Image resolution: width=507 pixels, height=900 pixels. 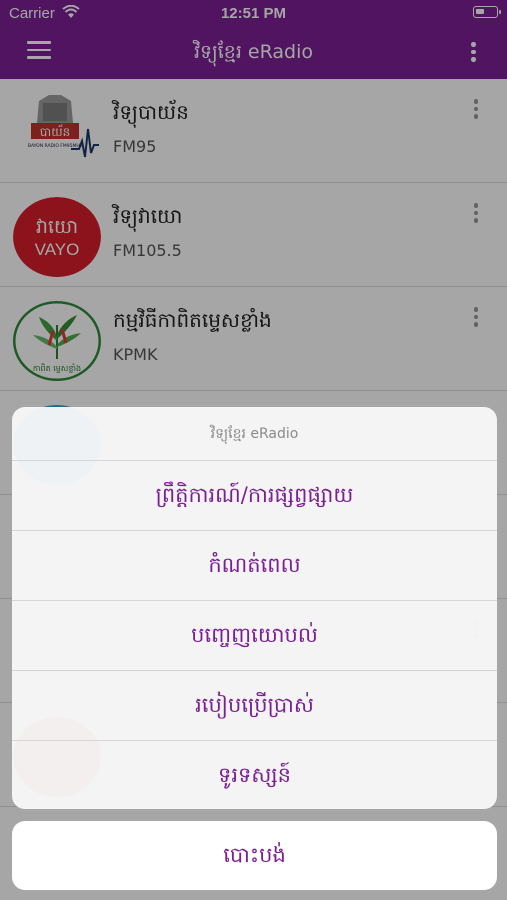 What do you see at coordinates (254, 855) in the screenshot?
I see `cancel-button: បោះបង់` at bounding box center [254, 855].